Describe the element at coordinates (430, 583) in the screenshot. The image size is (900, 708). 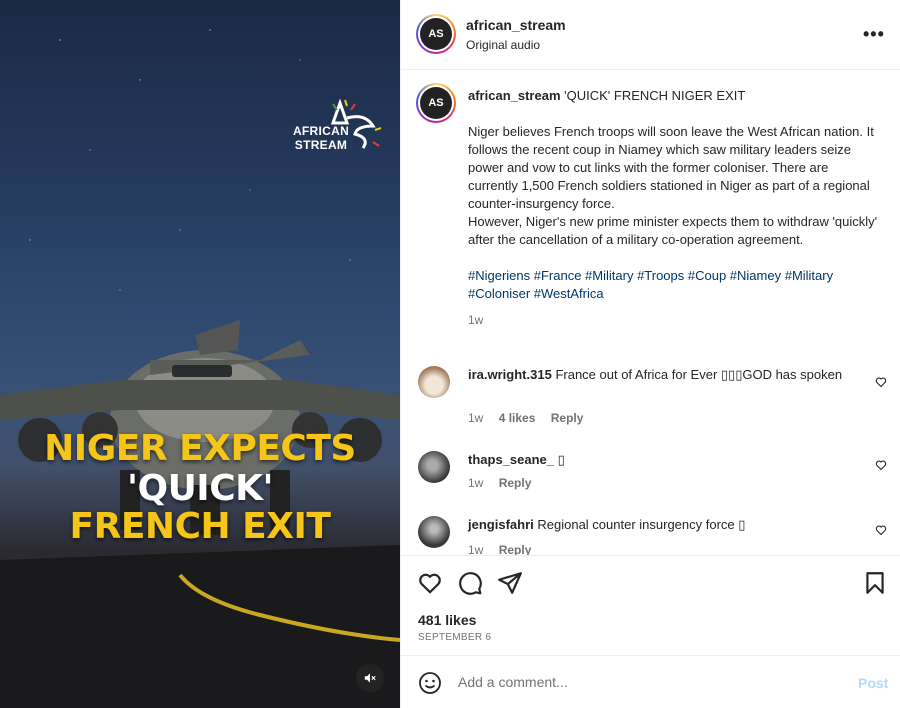
I see `like-heart-icon` at that location.